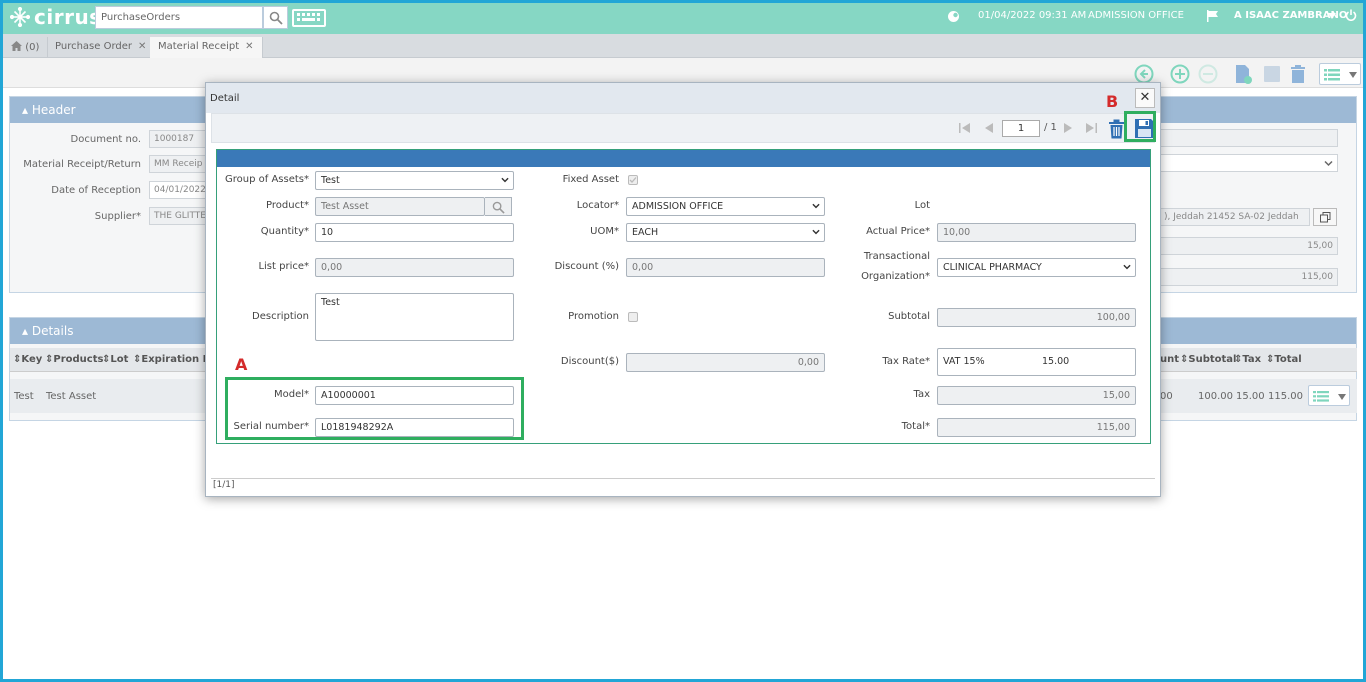 This screenshot has width=1366, height=682. Describe the element at coordinates (1215, 396) in the screenshot. I see `row-subtotal: 100.00` at that location.